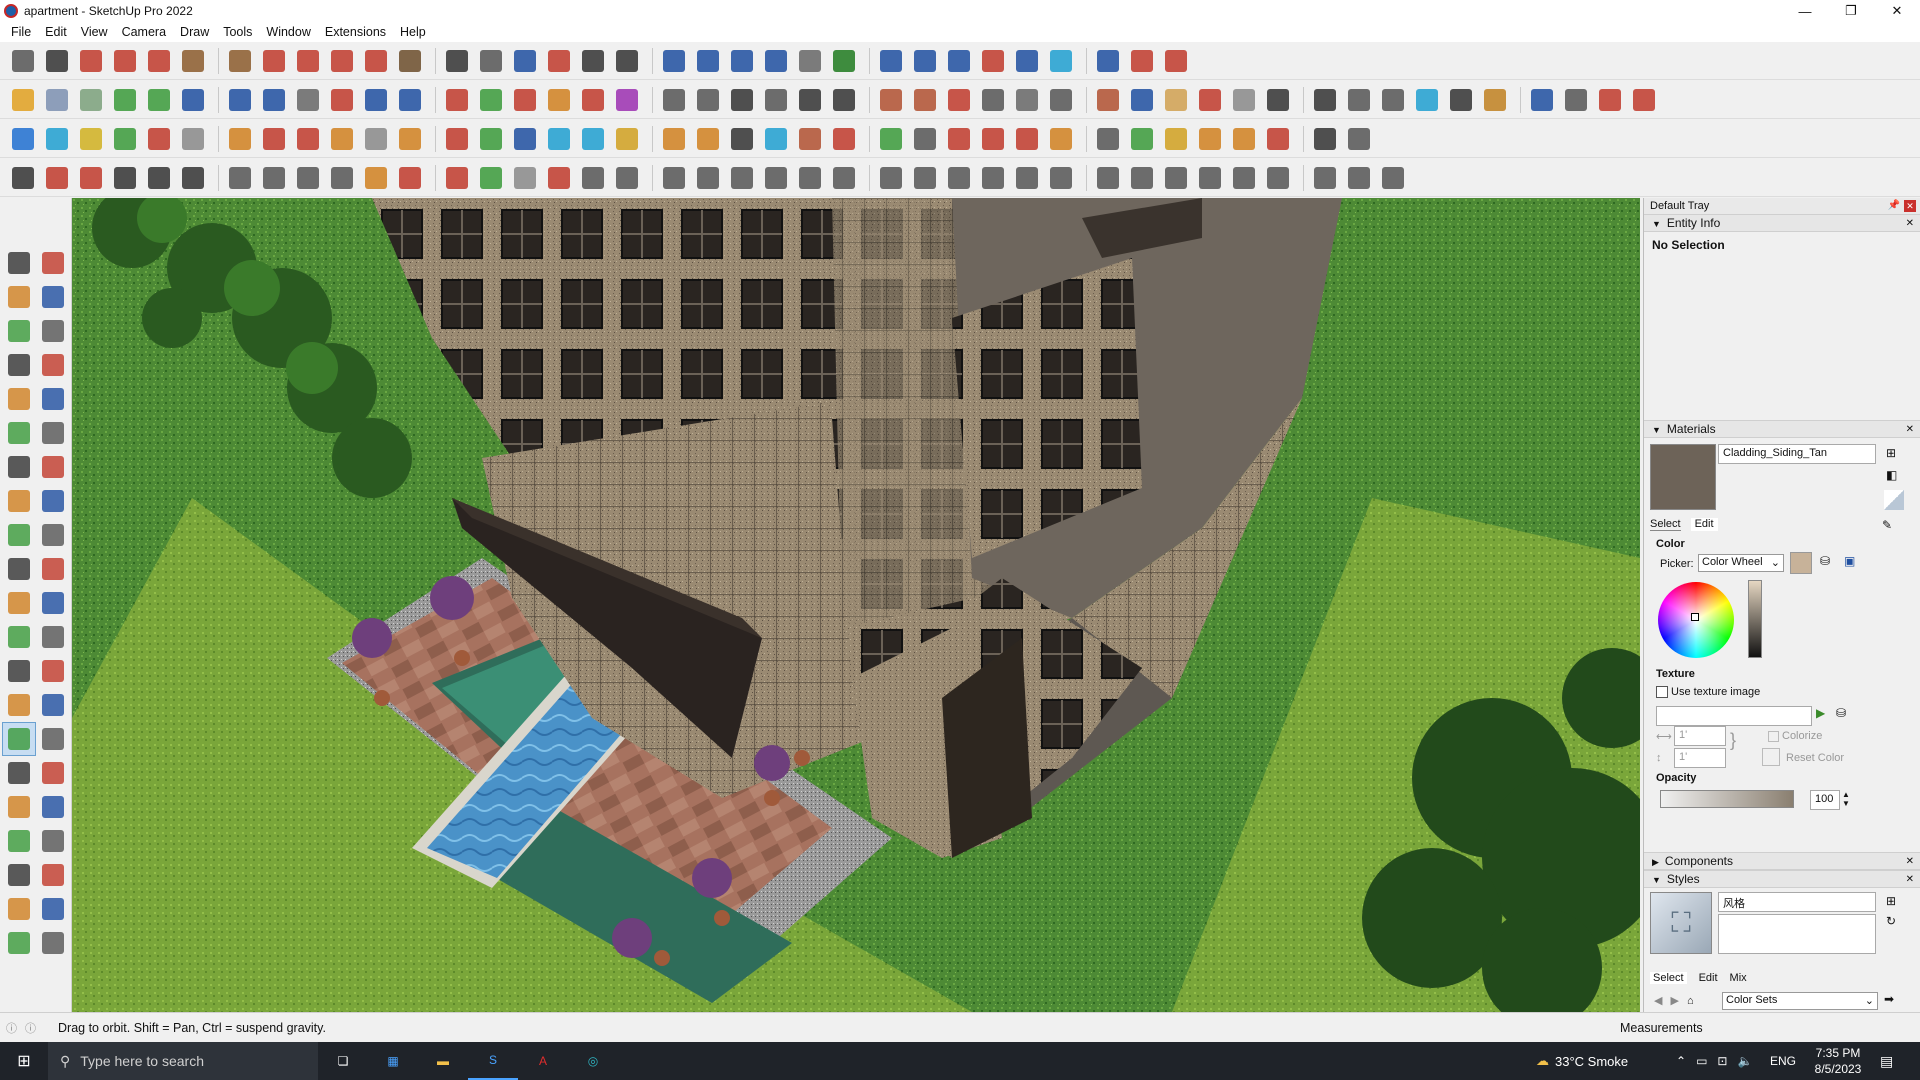  What do you see at coordinates (1783, 1061) in the screenshot?
I see `language-indicator: ENG` at bounding box center [1783, 1061].